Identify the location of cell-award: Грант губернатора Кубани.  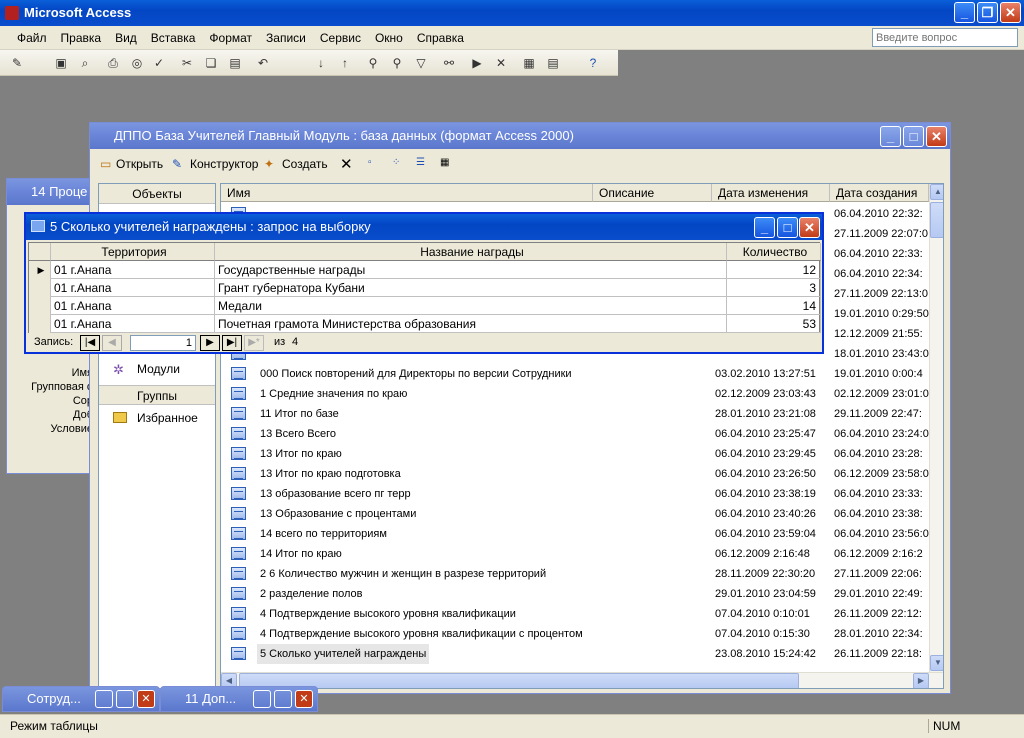
(471, 288).